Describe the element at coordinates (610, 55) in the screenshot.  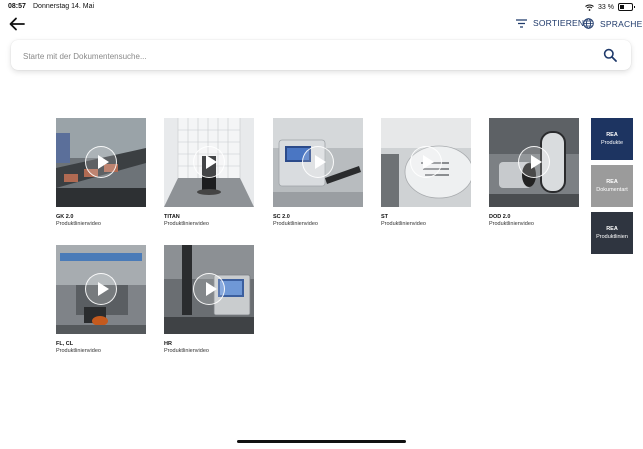
I see `search-icon` at that location.